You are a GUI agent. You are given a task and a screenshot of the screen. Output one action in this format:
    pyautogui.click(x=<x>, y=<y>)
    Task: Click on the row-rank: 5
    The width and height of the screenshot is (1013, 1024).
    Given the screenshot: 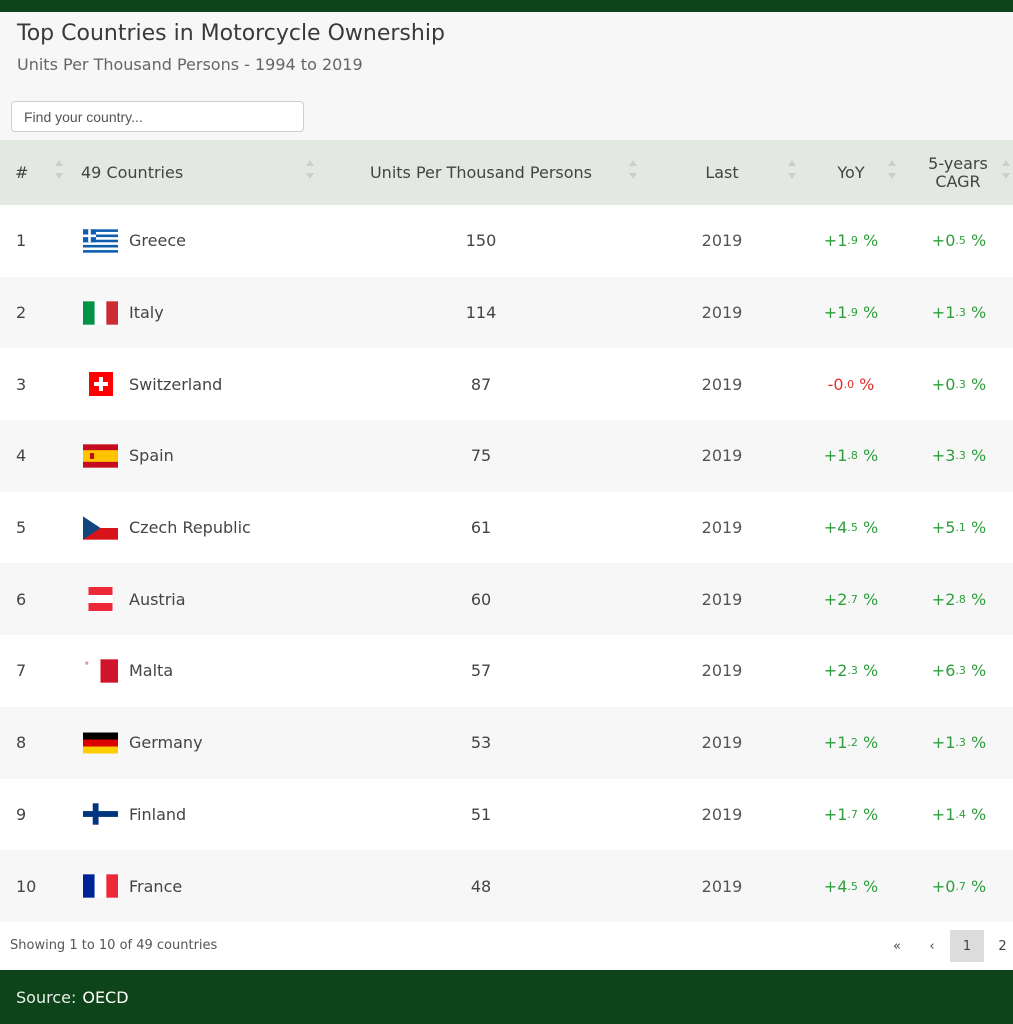 What is the action you would take?
    pyautogui.click(x=21, y=528)
    